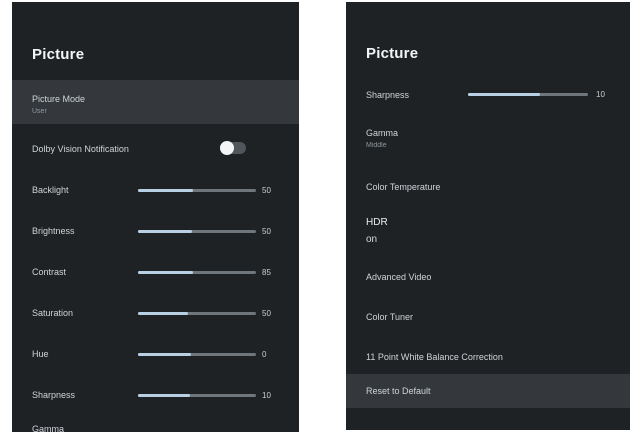 This screenshot has width=634, height=432. What do you see at coordinates (165, 354) in the screenshot?
I see `hue-slider-fill` at bounding box center [165, 354].